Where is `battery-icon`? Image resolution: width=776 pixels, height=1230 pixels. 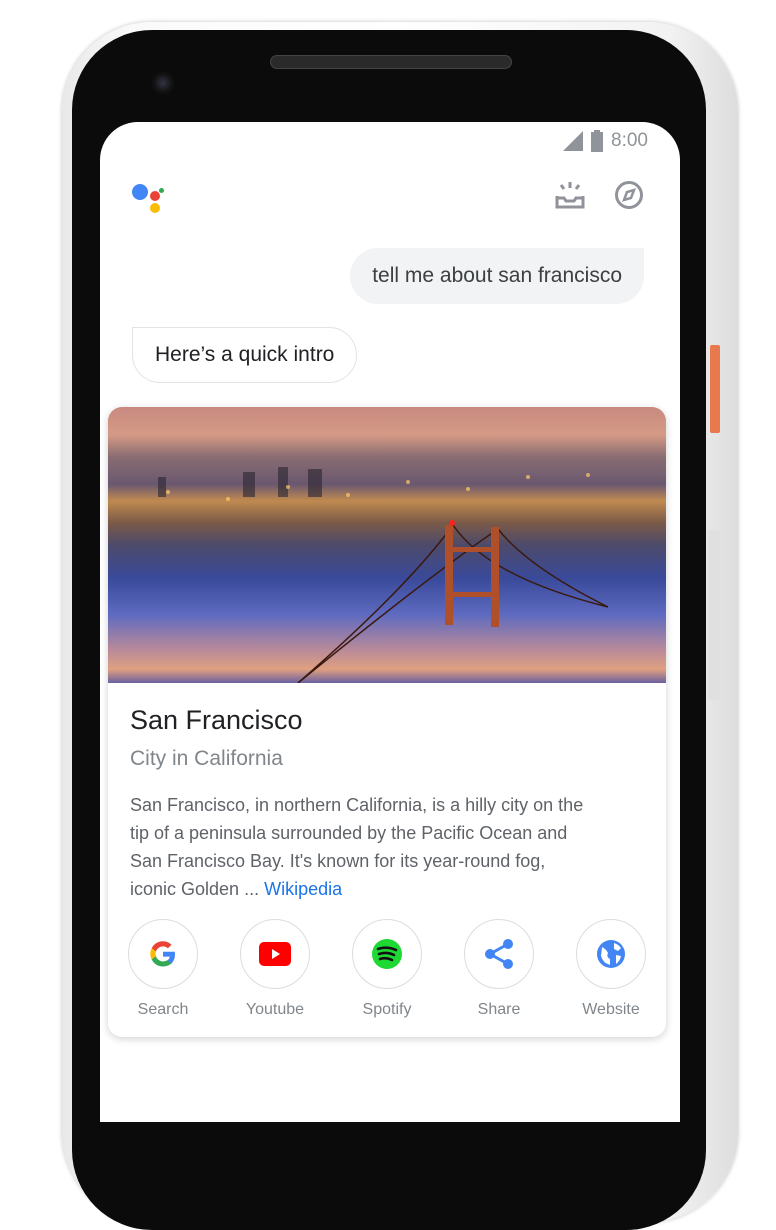 battery-icon is located at coordinates (597, 141).